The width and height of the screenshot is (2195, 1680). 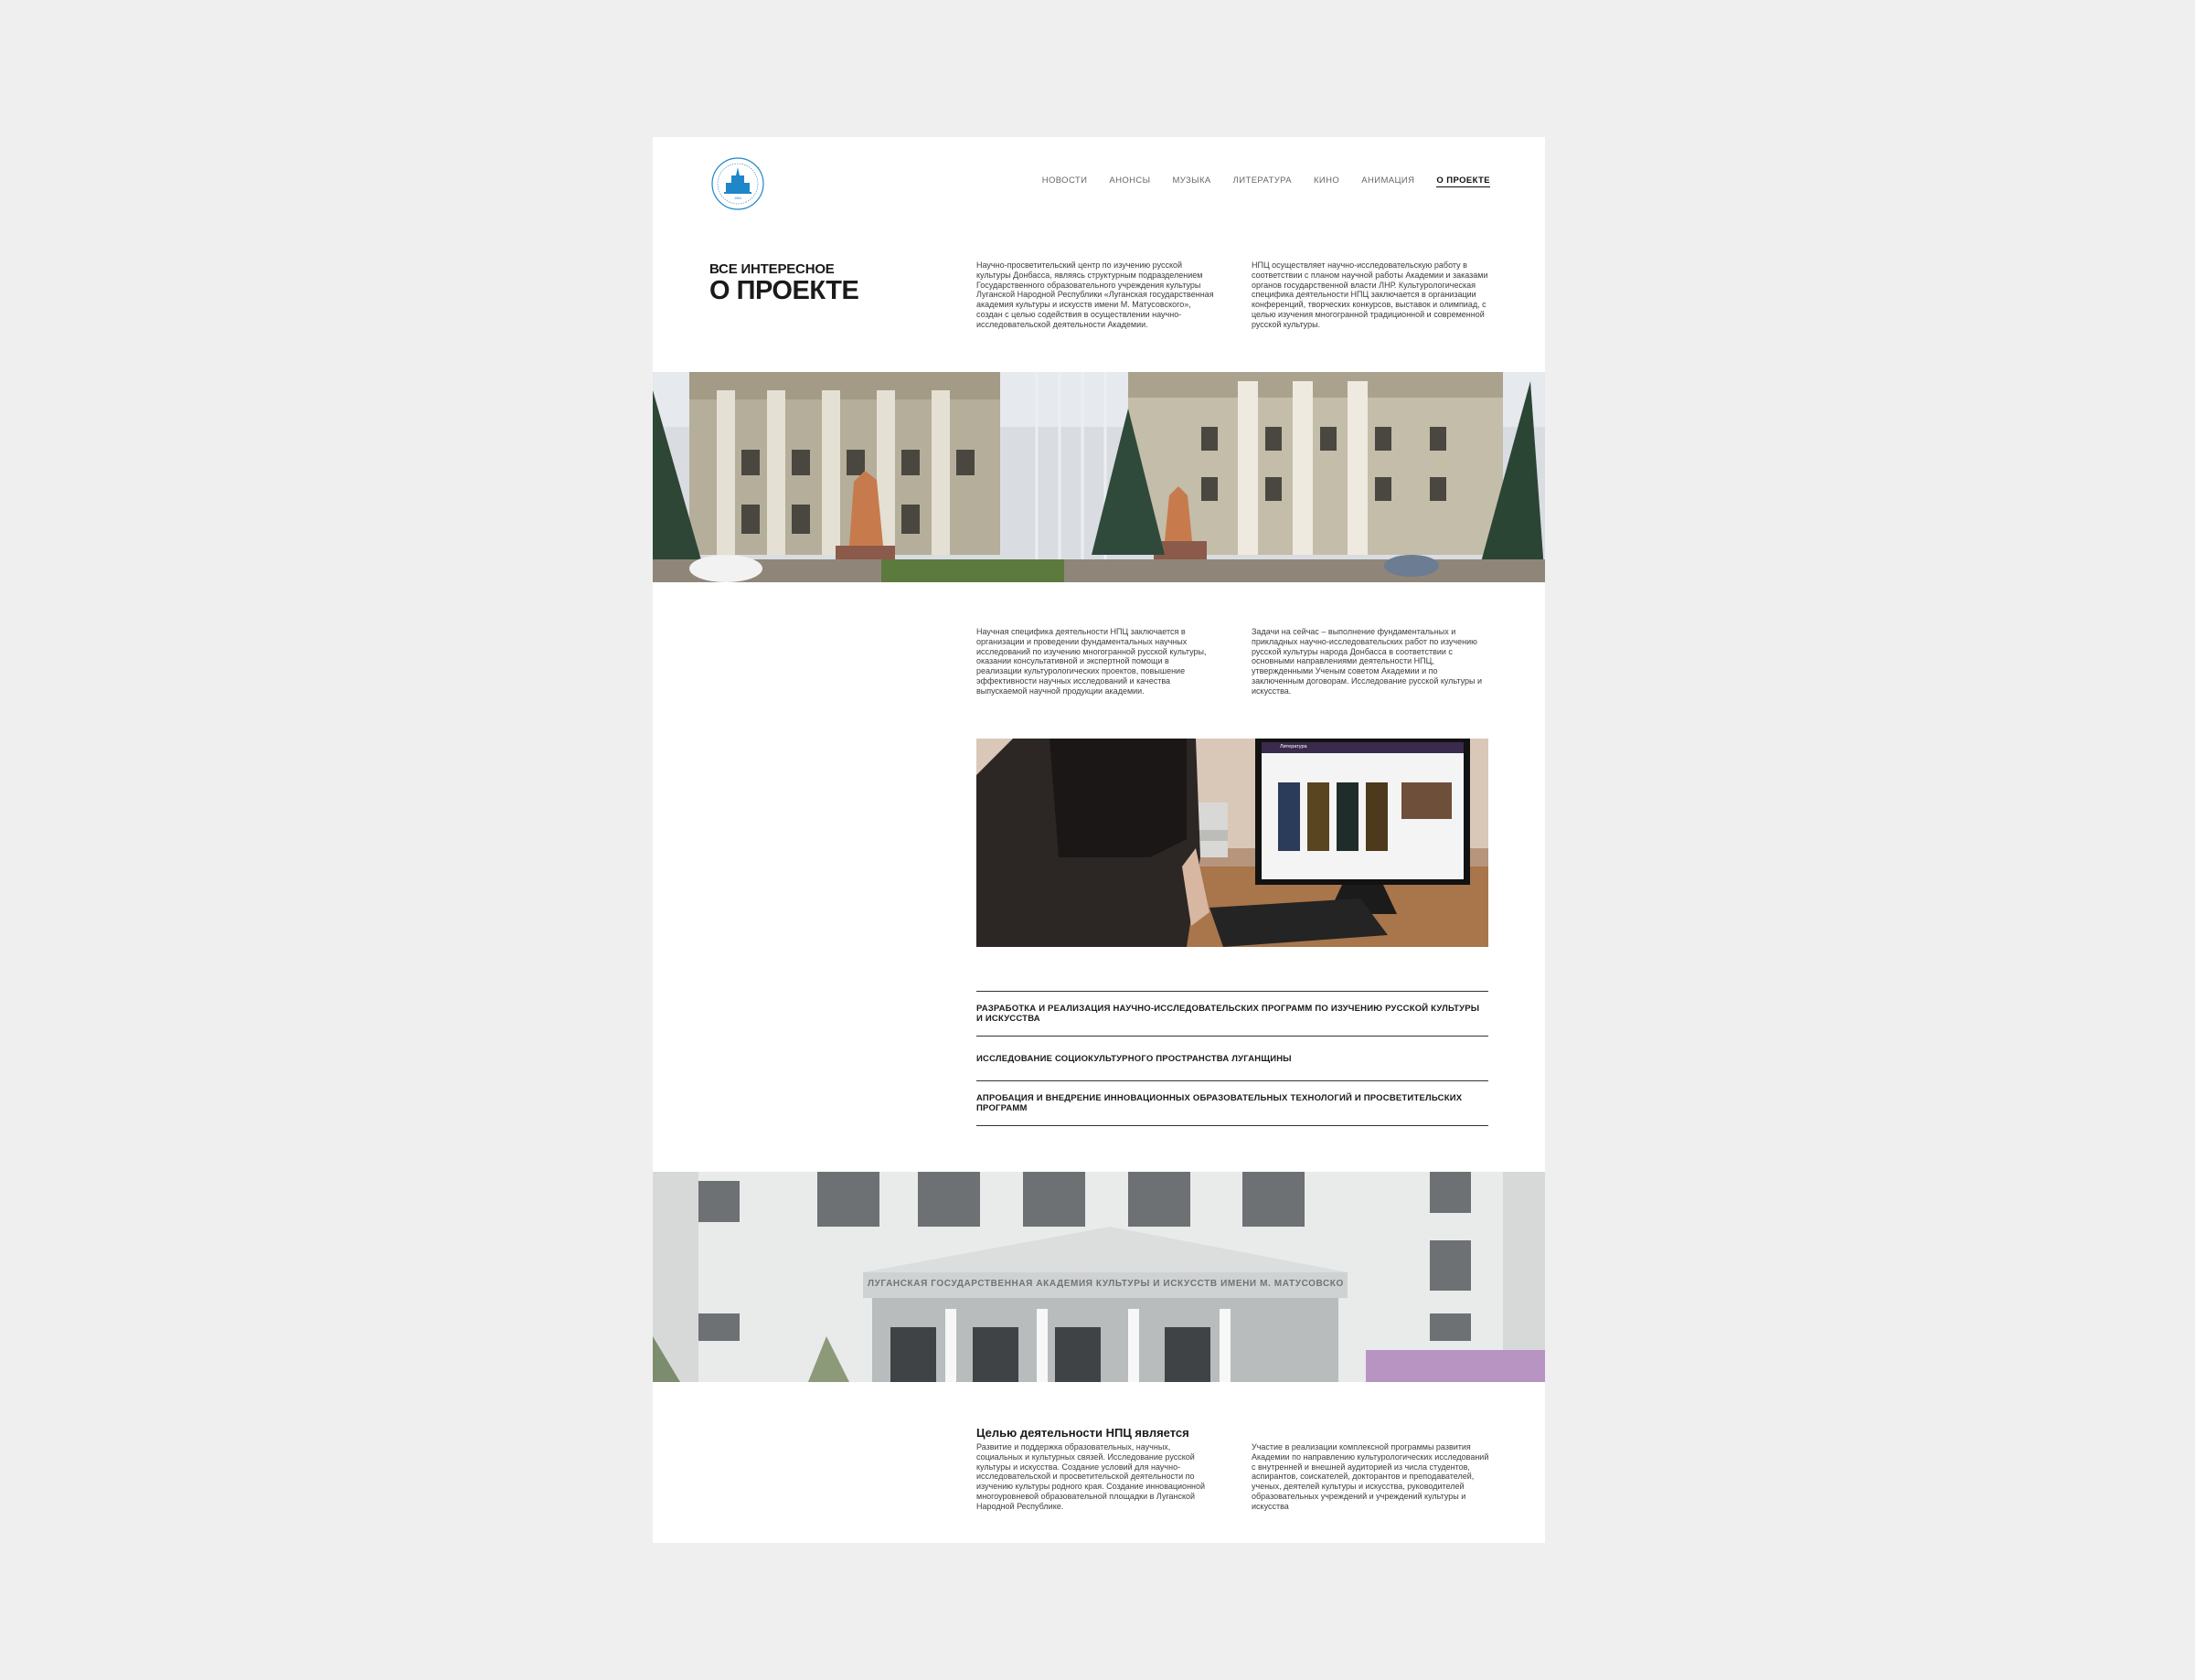 I want to click on screen-header-text: Литература, so click(x=1293, y=747).